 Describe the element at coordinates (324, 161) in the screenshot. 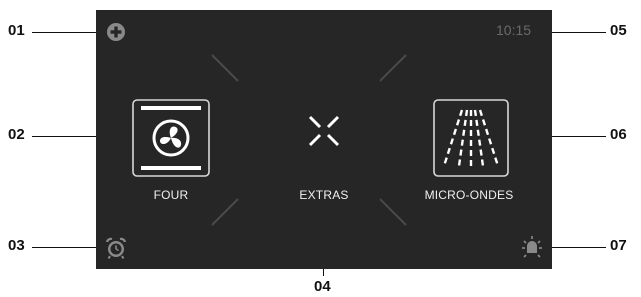

I see `mode-button-extras: EXTRAS` at that location.